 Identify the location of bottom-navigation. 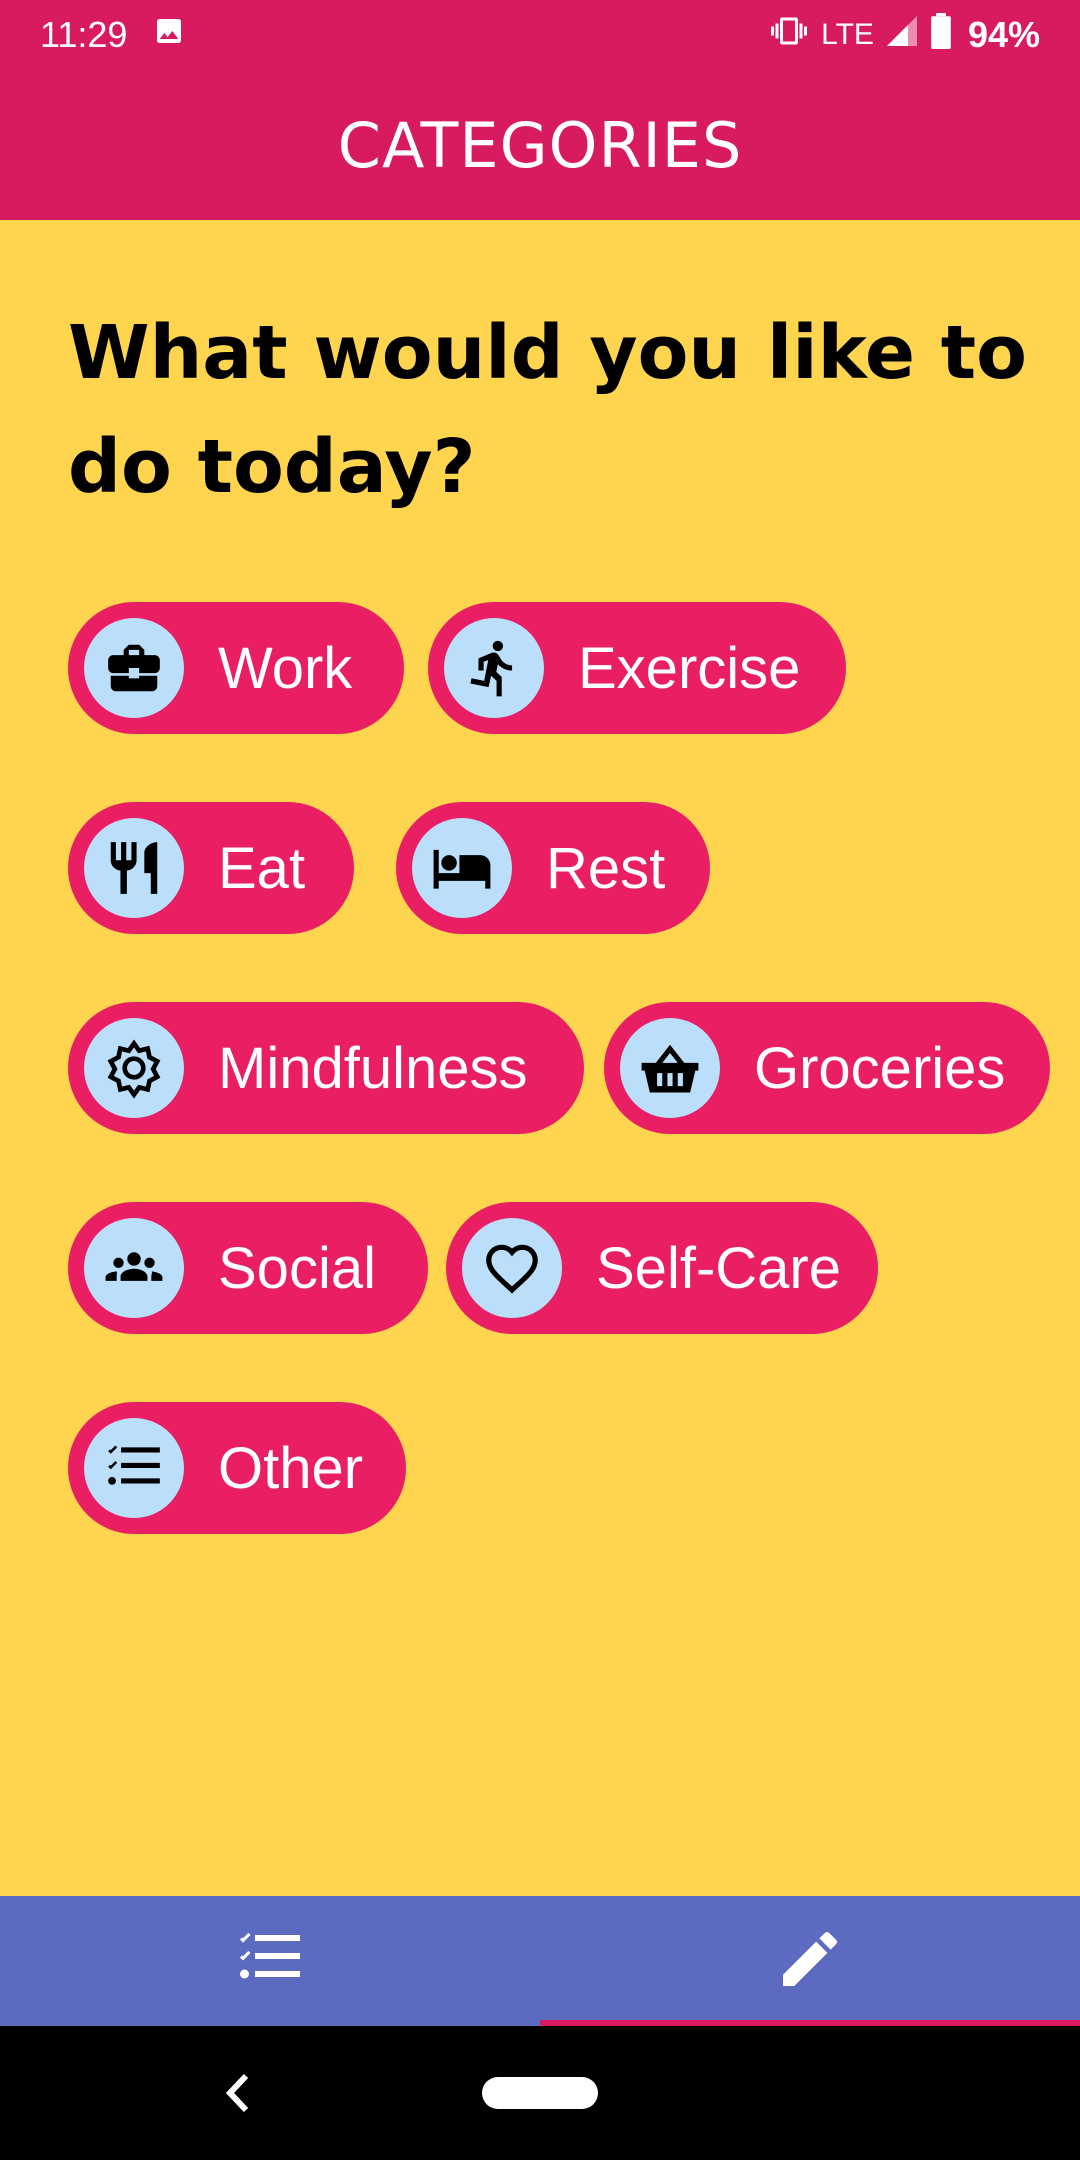
(540, 1961).